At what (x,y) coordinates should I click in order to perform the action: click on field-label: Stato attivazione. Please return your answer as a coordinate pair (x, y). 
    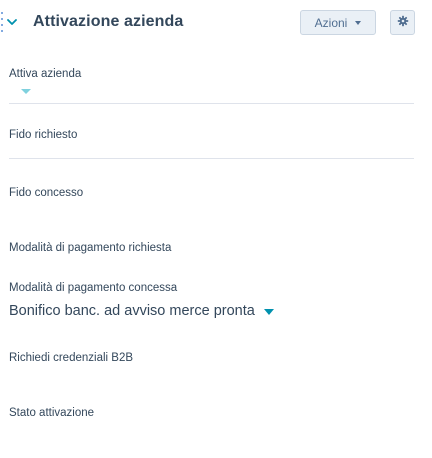
    Looking at the image, I should click on (52, 413).